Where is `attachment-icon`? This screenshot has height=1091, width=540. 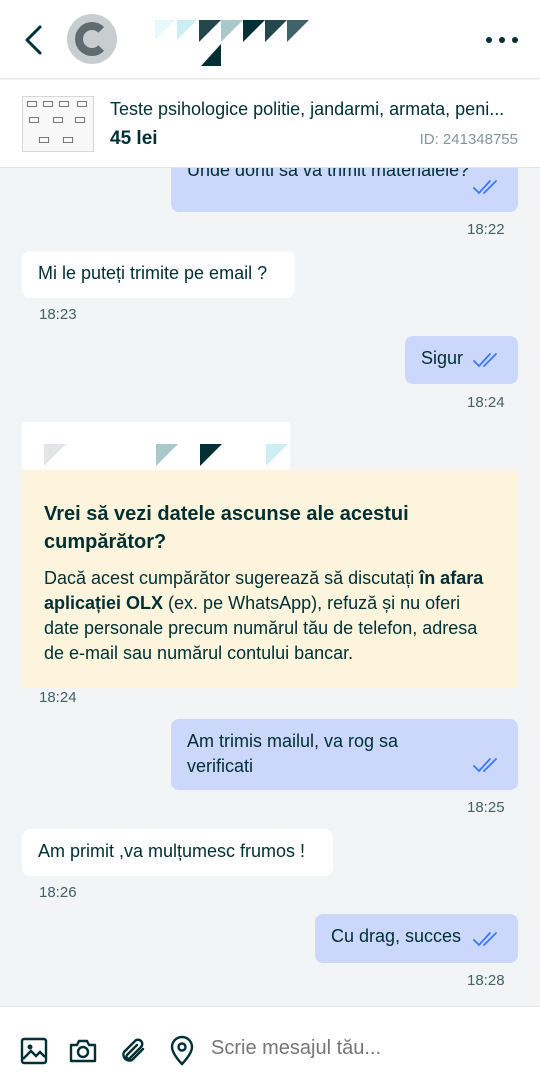
attachment-icon is located at coordinates (133, 1051).